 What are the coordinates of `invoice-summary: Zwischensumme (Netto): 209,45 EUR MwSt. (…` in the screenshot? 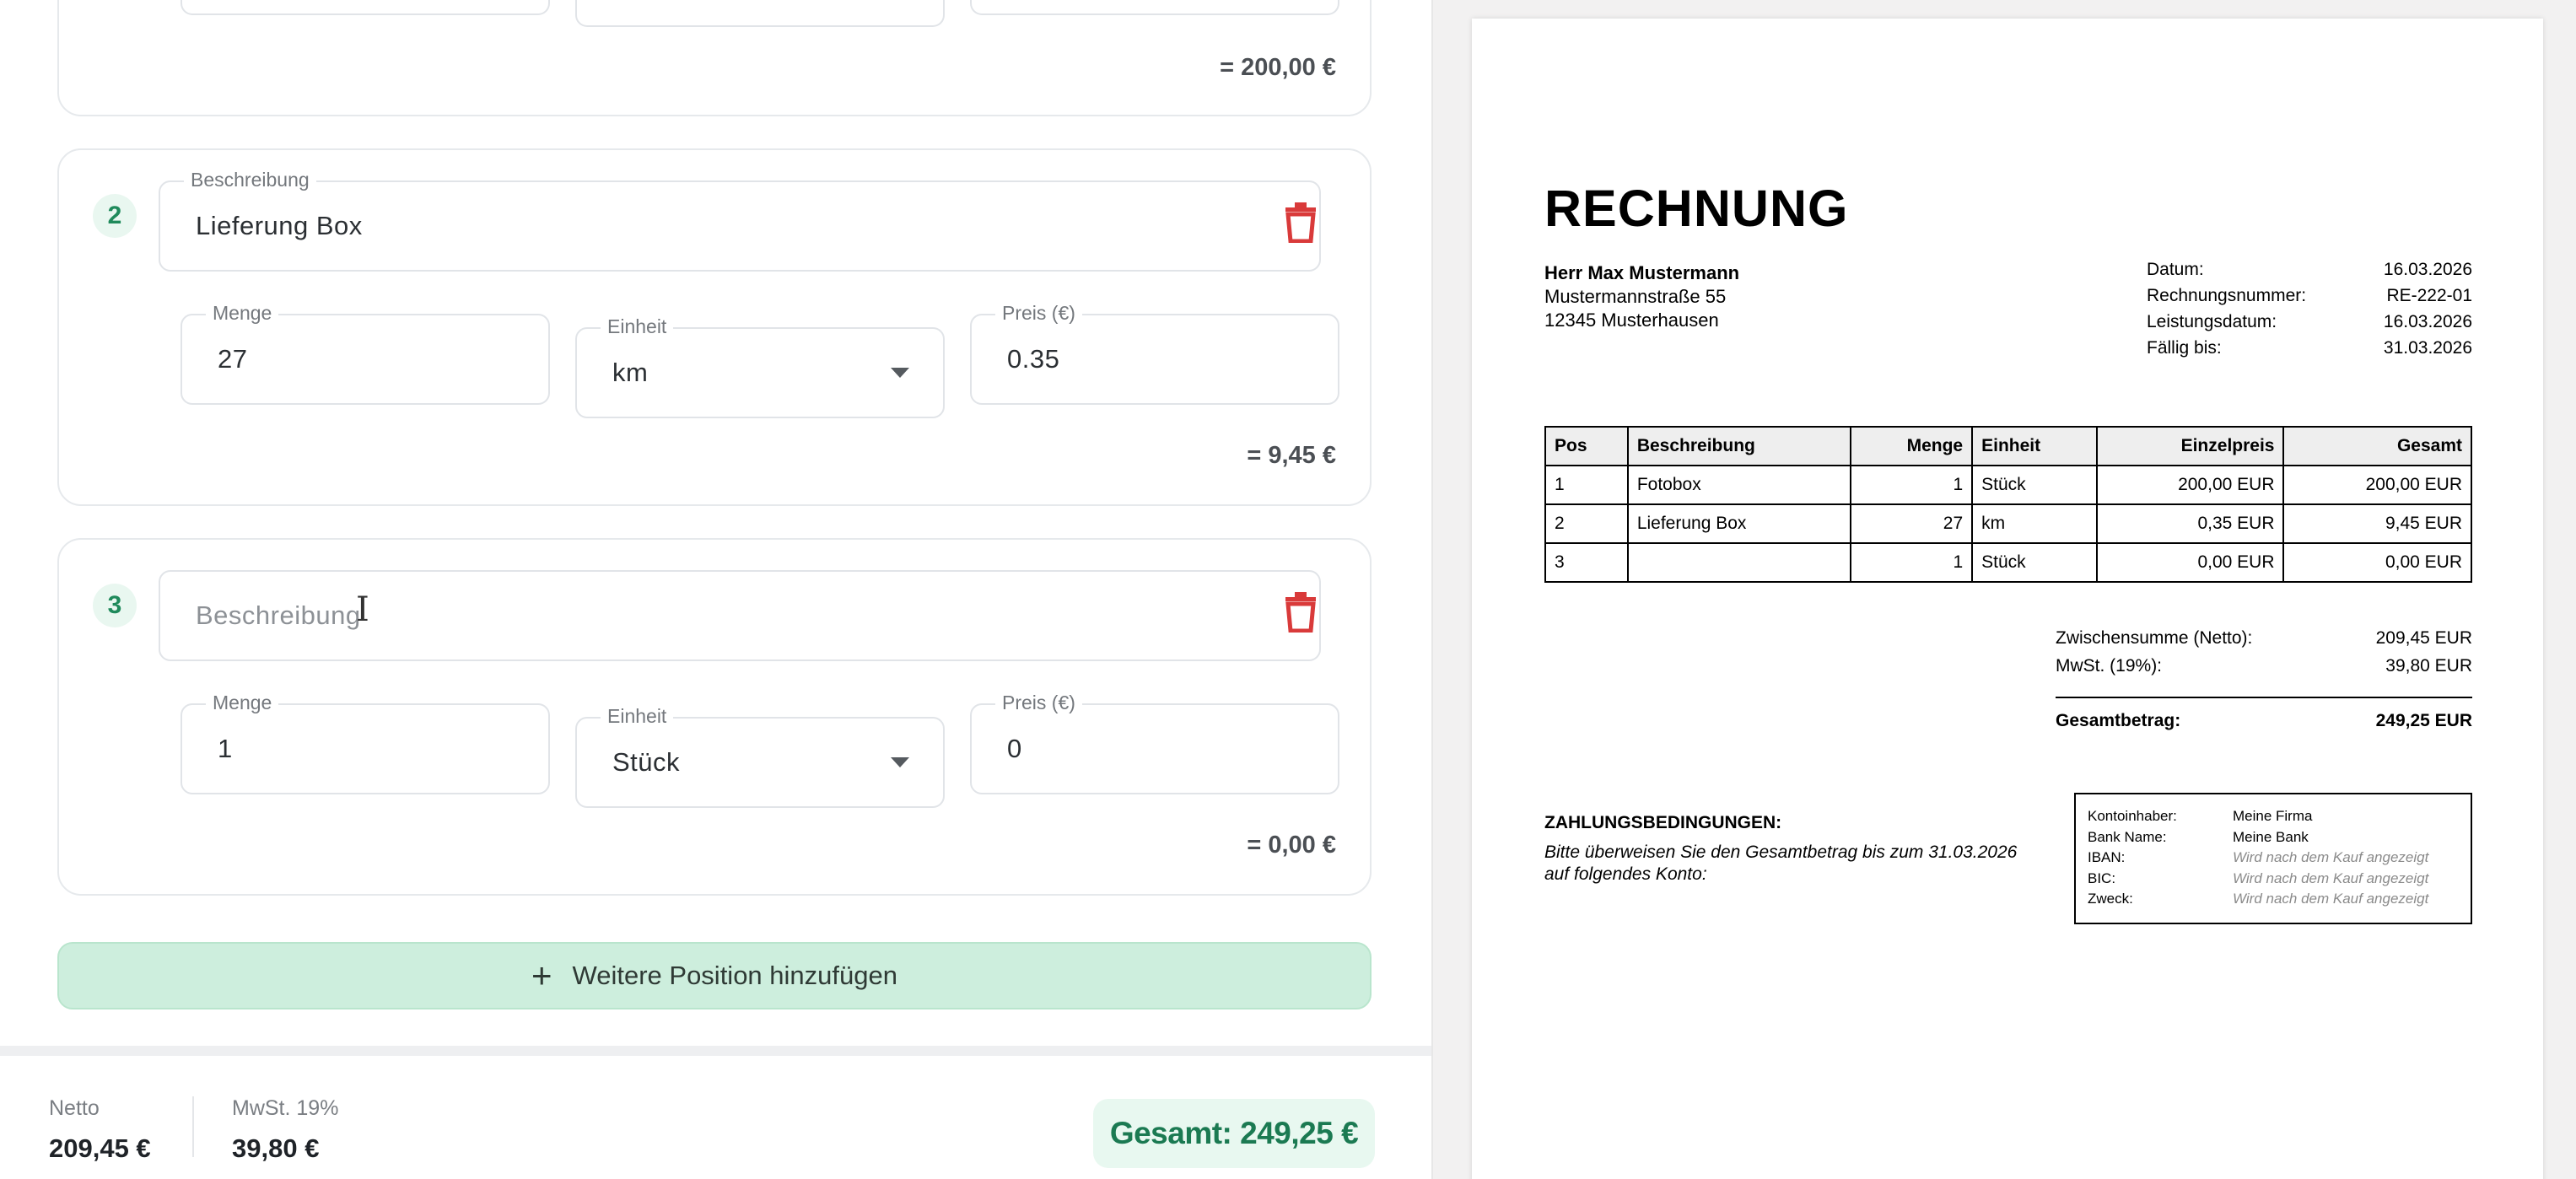 It's located at (2264, 679).